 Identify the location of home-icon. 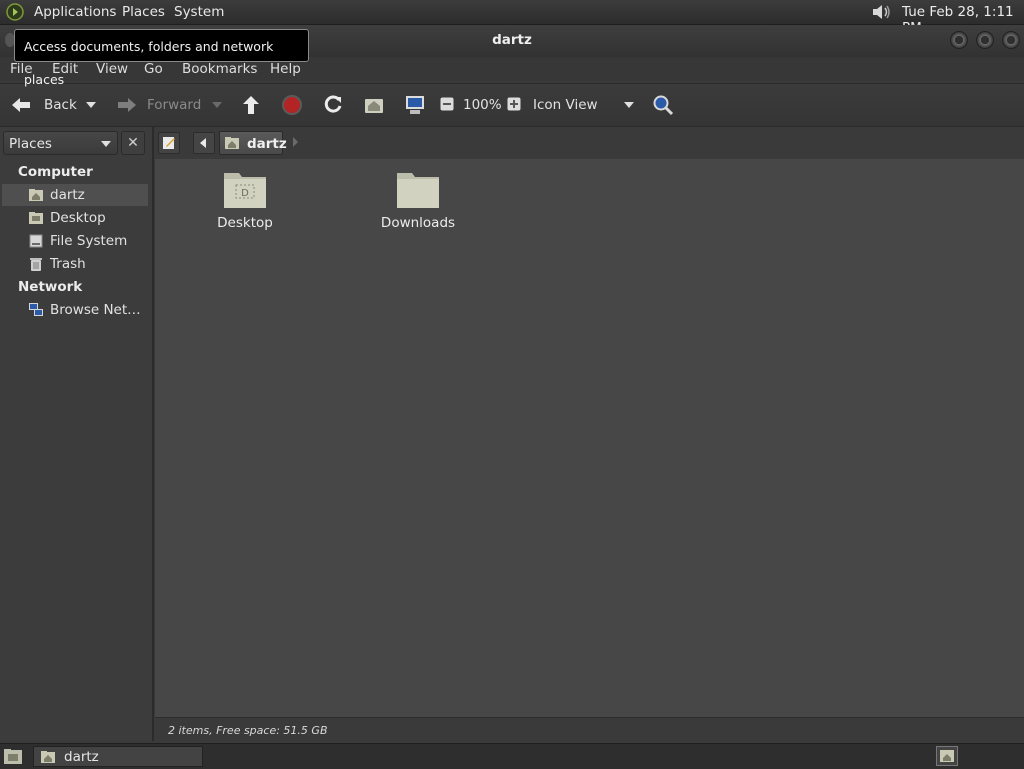
(374, 105).